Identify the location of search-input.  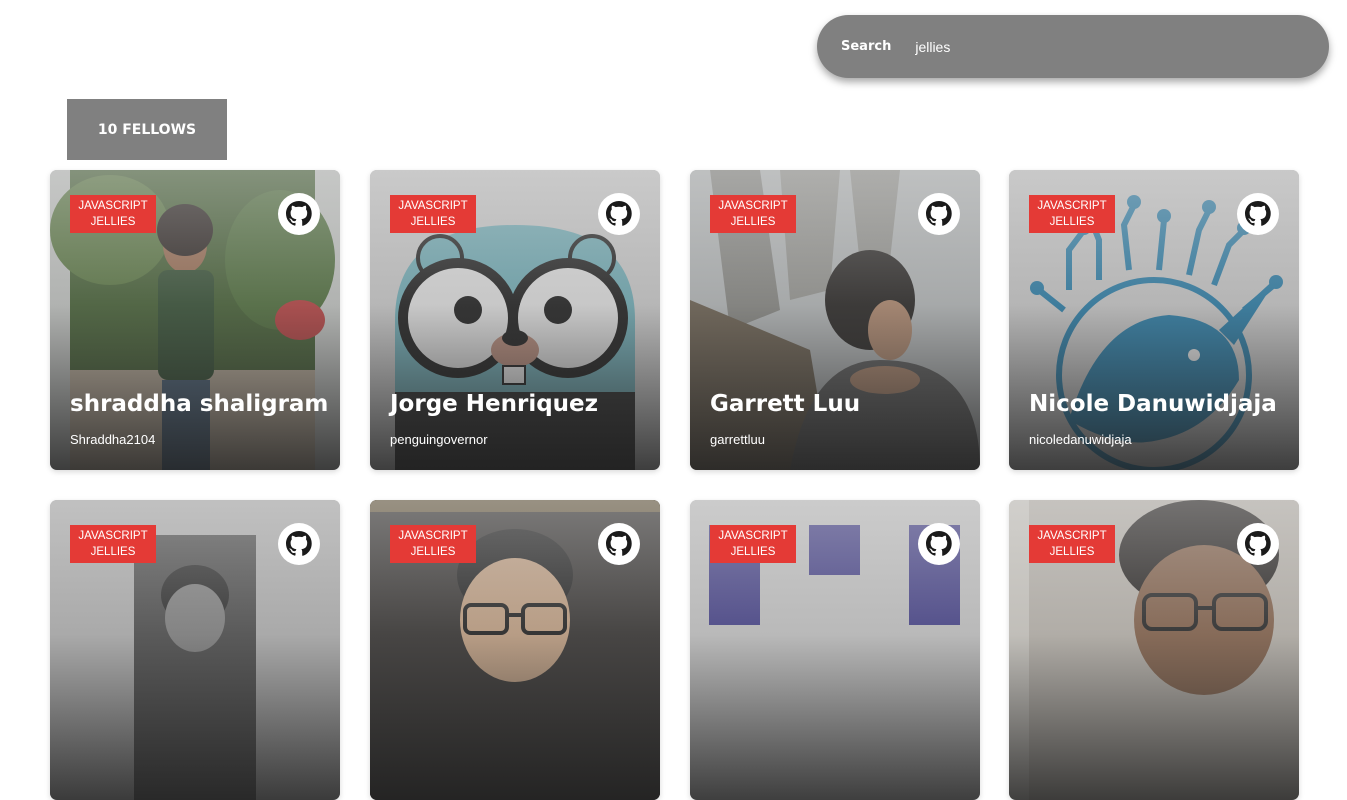
(1105, 46).